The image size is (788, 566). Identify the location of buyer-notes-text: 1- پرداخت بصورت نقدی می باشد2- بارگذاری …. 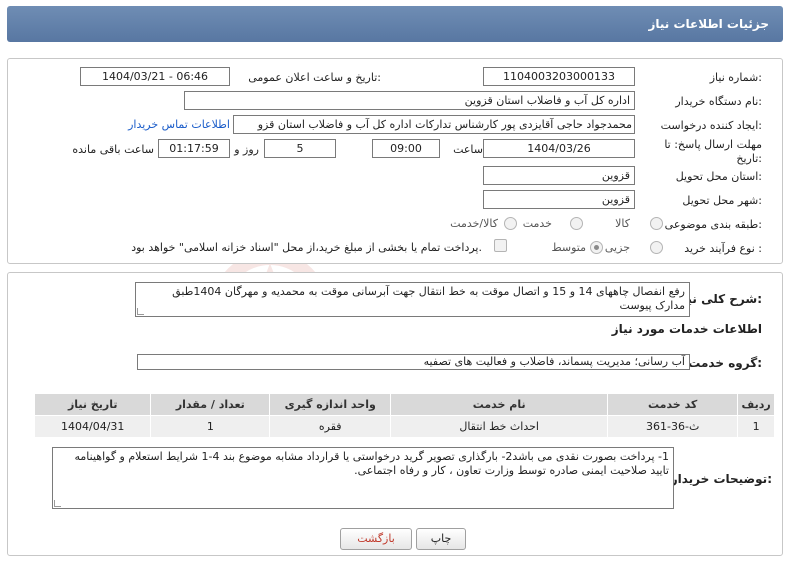
(372, 463).